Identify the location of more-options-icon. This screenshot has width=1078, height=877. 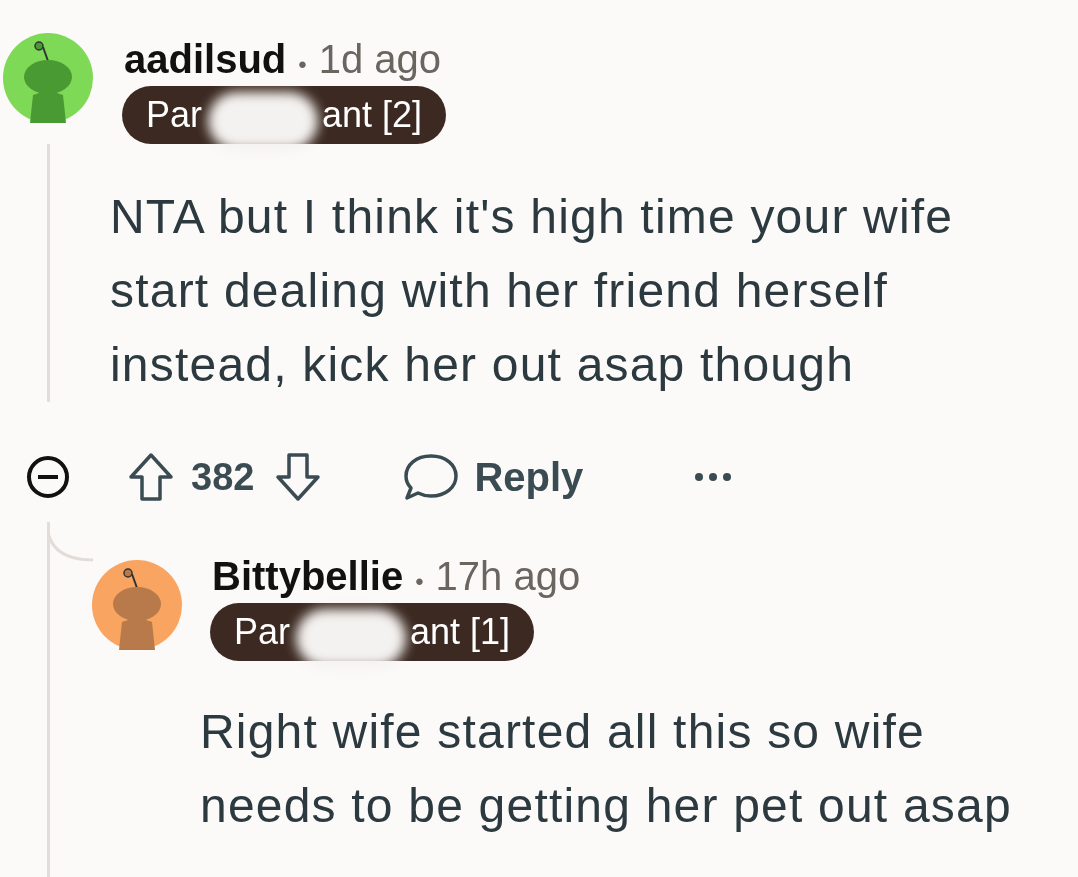
(713, 477).